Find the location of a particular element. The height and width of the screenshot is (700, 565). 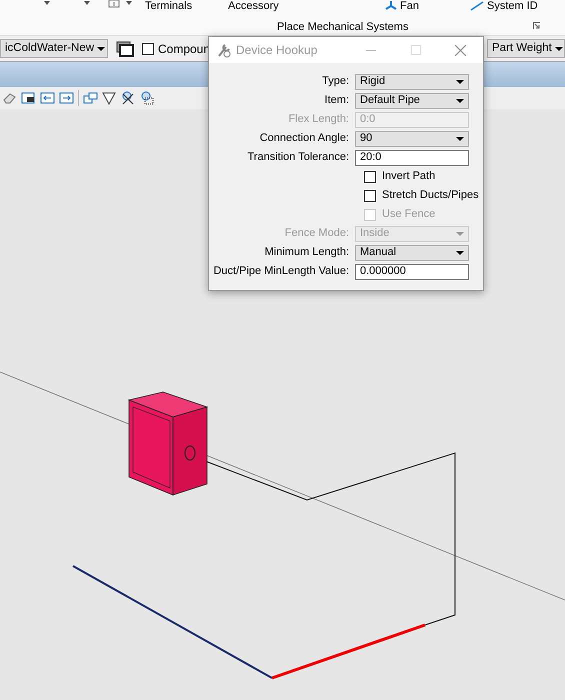

view-window-icon is located at coordinates (28, 98).